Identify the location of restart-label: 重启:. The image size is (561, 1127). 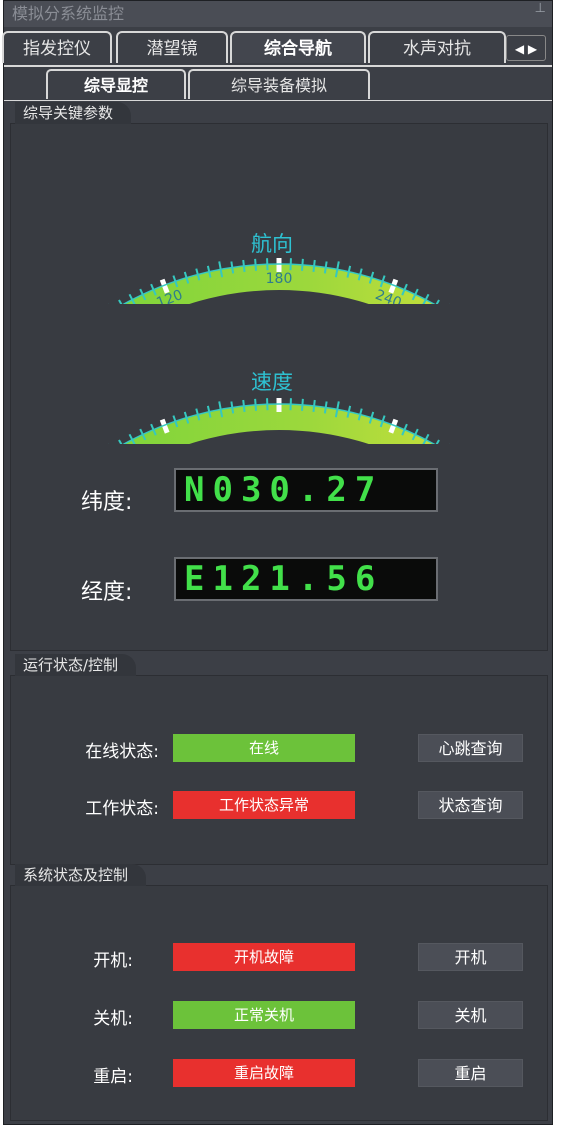
(113, 1077).